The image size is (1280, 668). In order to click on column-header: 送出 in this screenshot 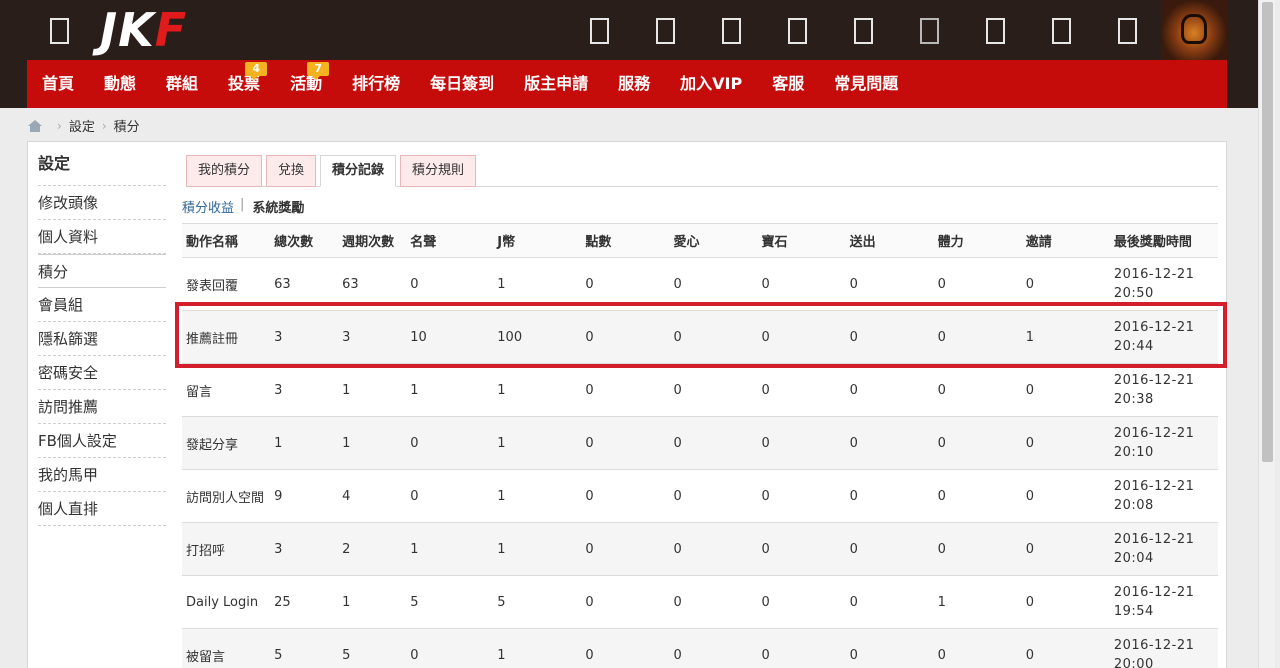, I will do `click(889, 240)`.